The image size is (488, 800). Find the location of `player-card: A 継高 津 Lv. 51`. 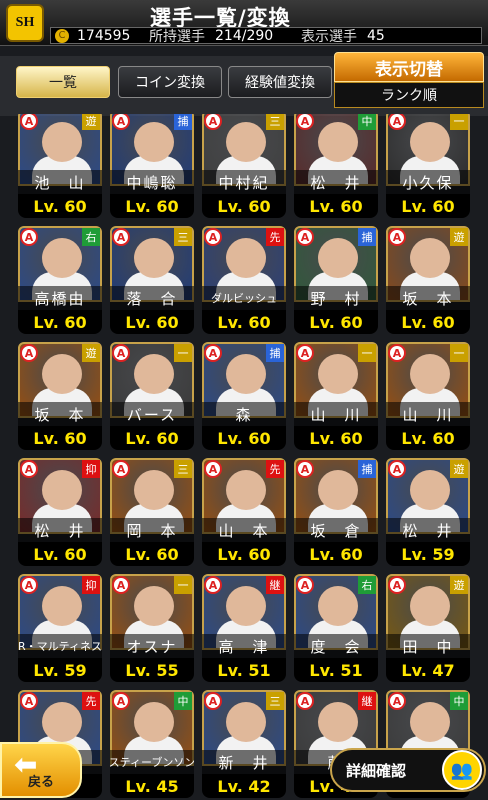

player-card: A 継高 津 Lv. 51 is located at coordinates (244, 630).